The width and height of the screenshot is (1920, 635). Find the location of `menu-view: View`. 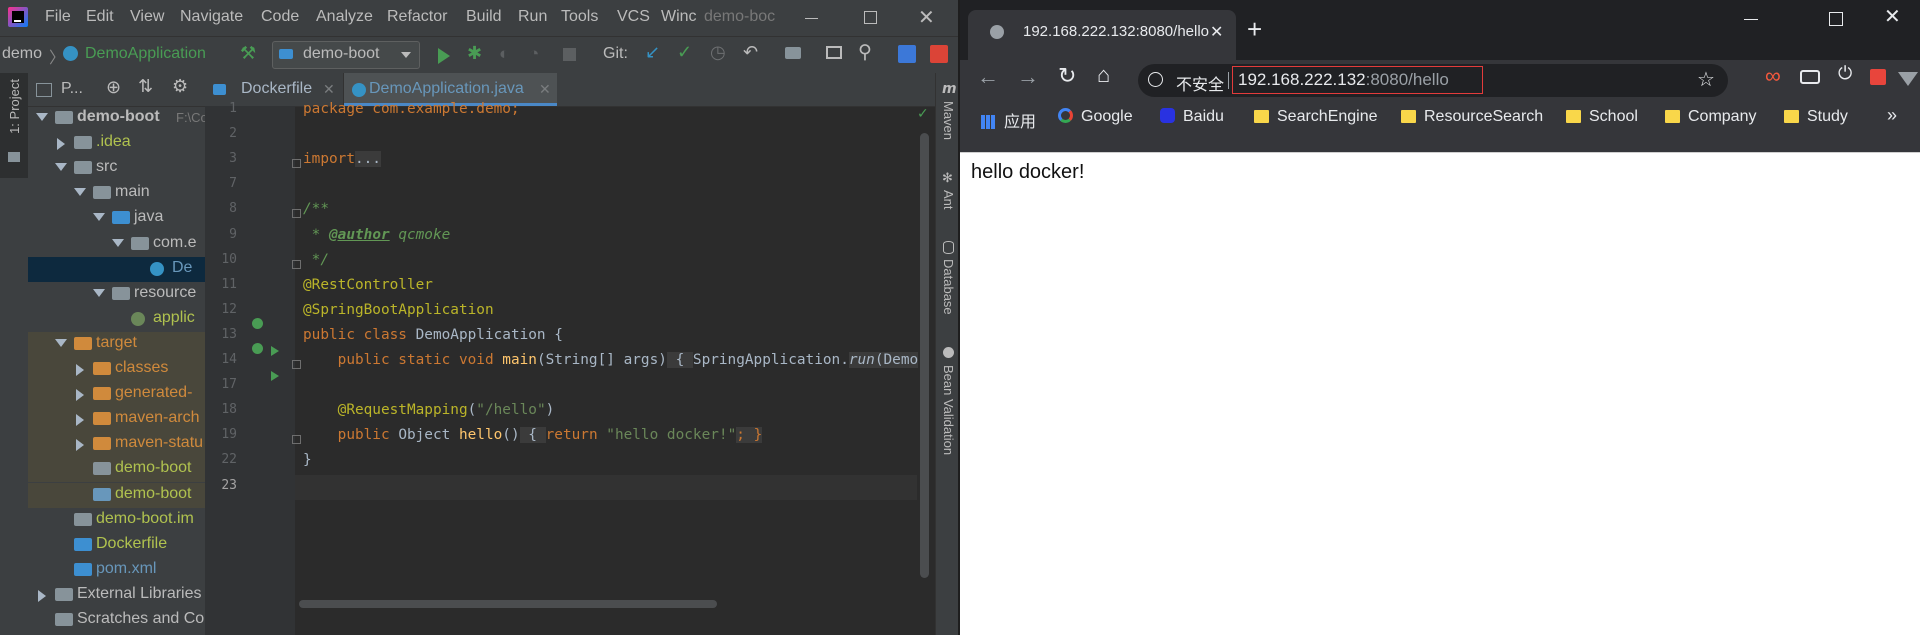

menu-view: View is located at coordinates (147, 17).